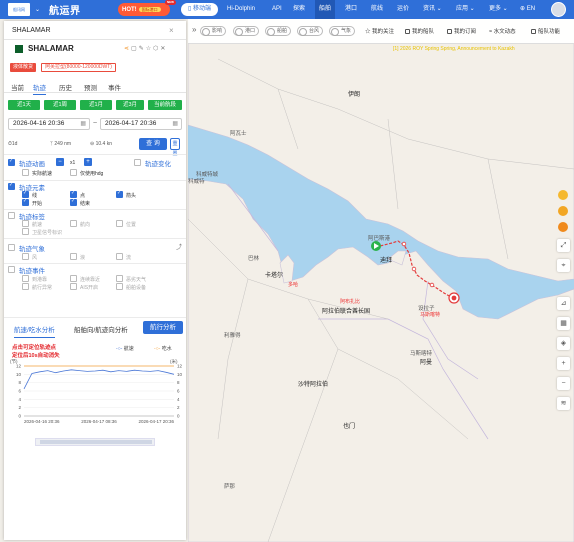 Image resolution: width=574 pixels, height=542 pixels. Describe the element at coordinates (73, 194) in the screenshot. I see `elem-point-checkbox` at that location.